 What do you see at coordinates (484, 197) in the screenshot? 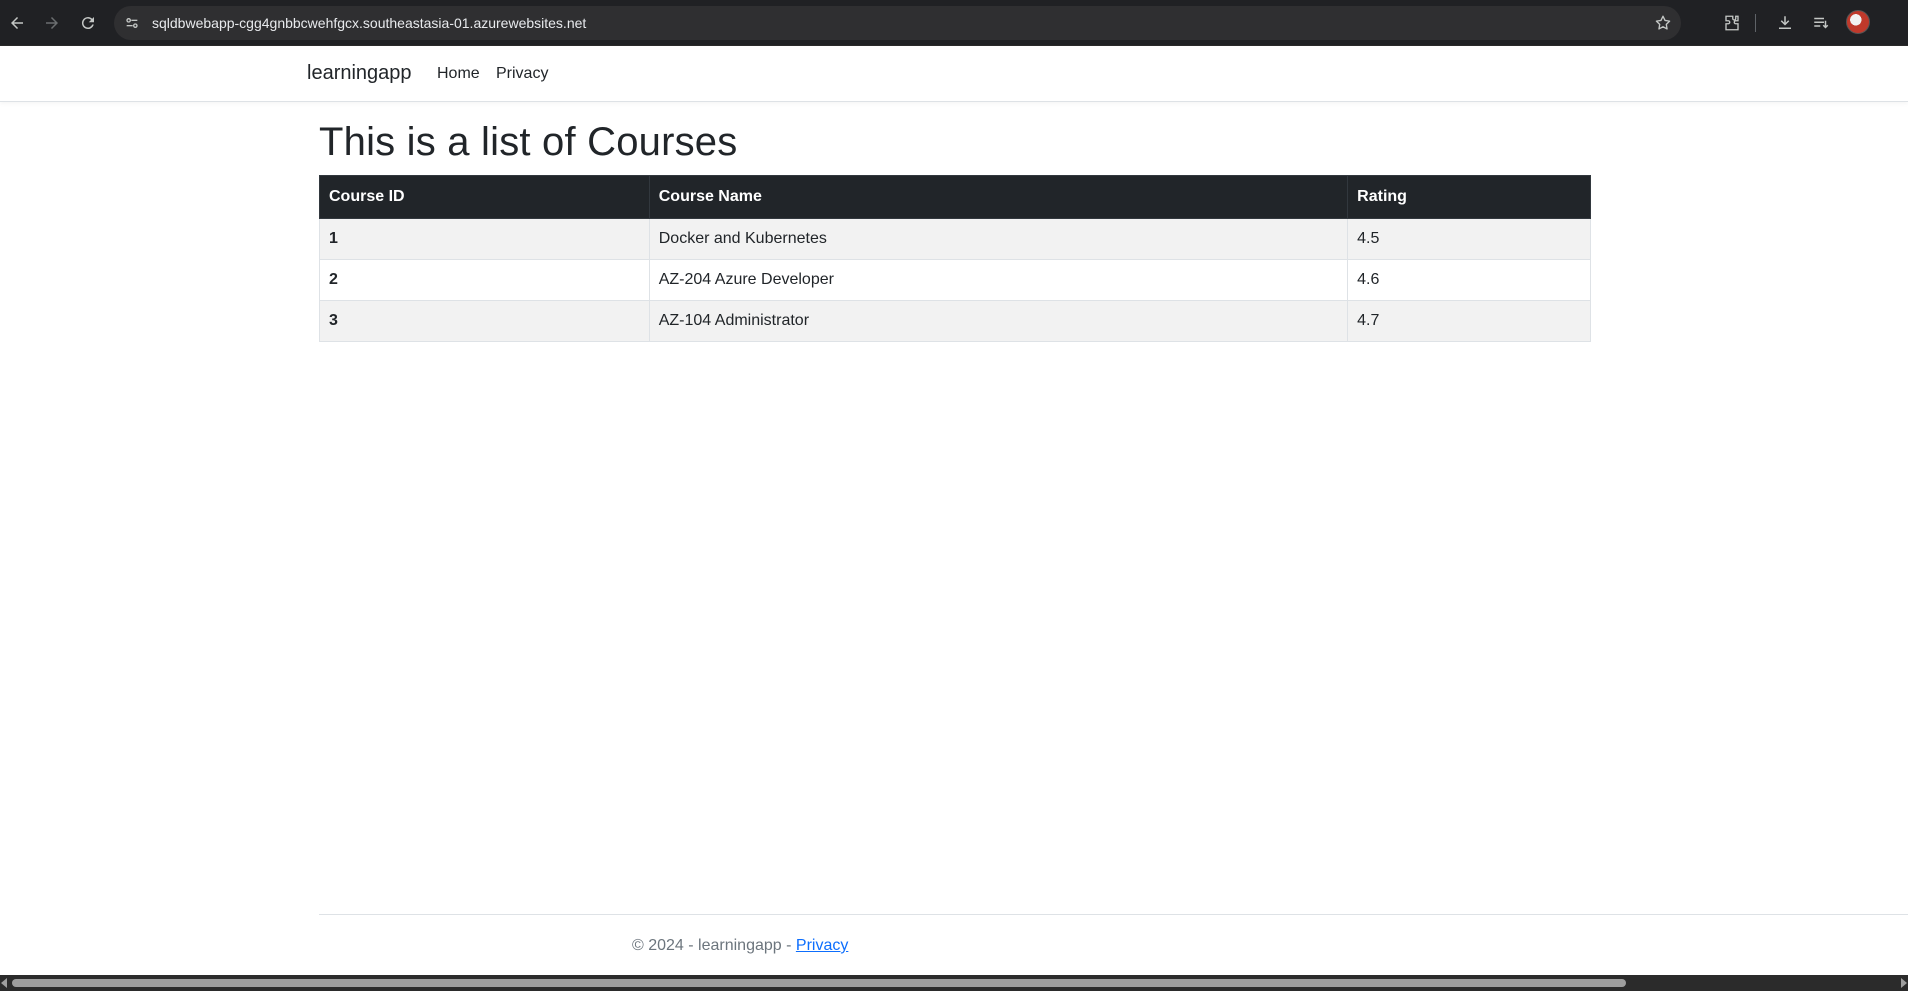
I see `column-header-course-id: Course ID` at bounding box center [484, 197].